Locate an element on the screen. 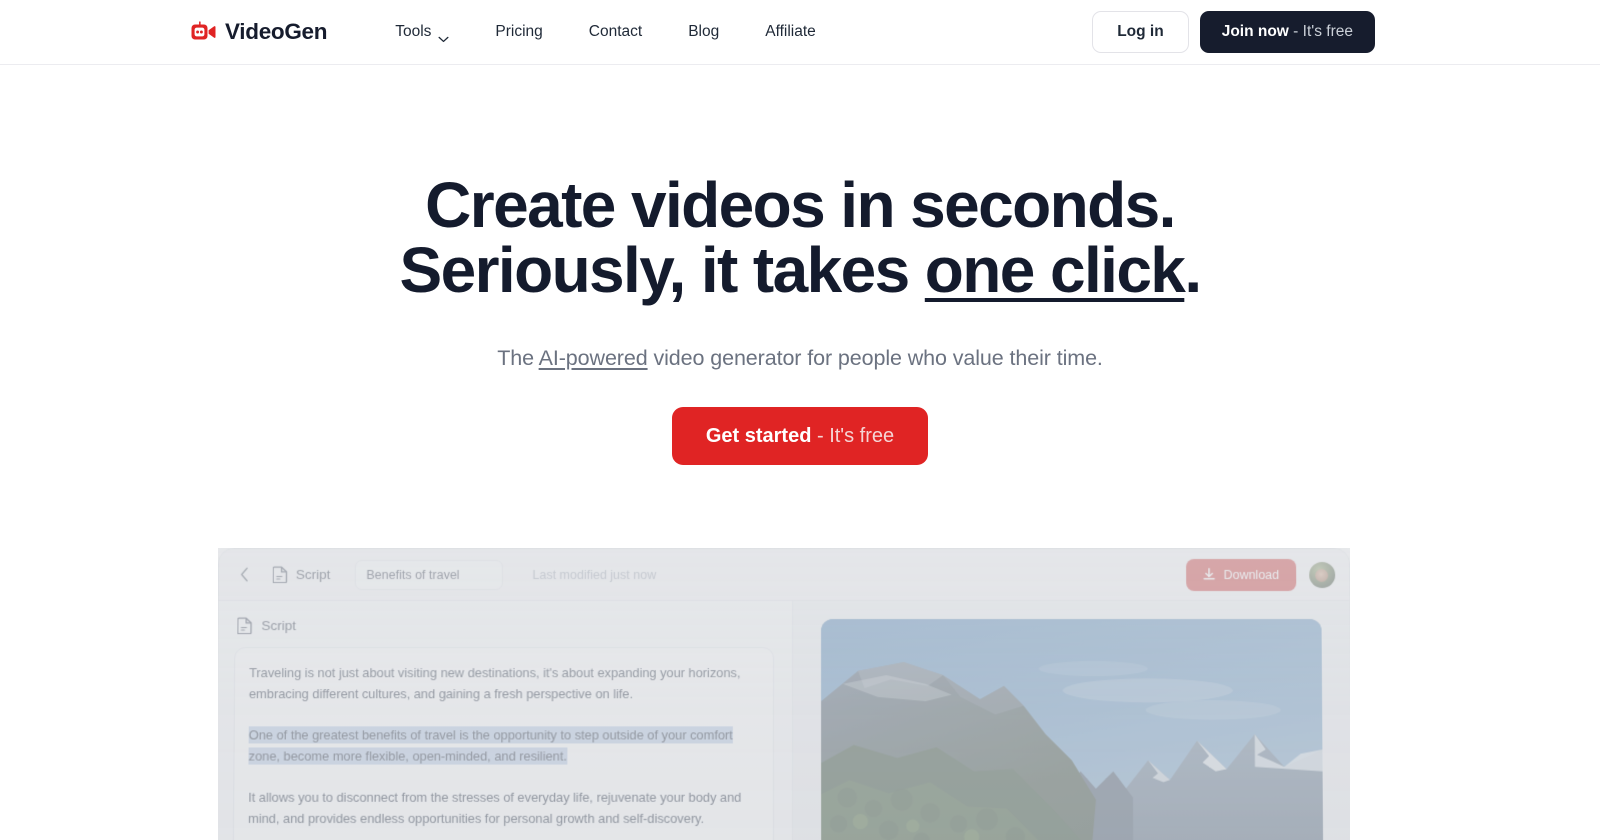 This screenshot has width=1600, height=840. nav-item-pricing-label: Pricing is located at coordinates (519, 31).